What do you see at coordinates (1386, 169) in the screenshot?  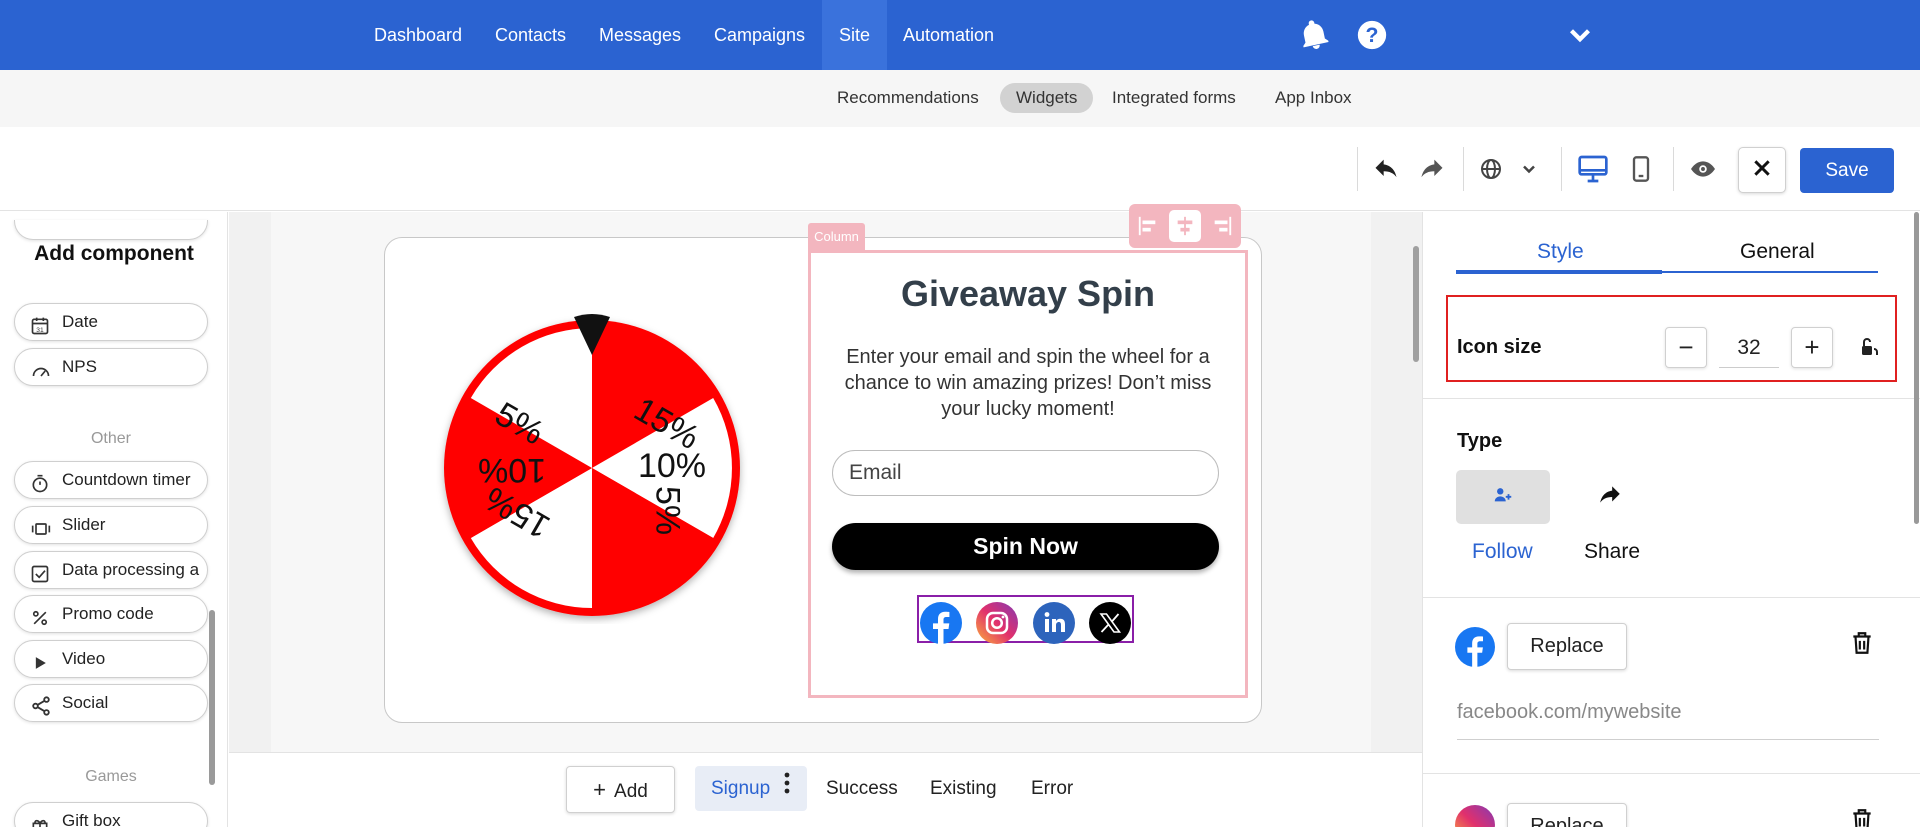 I see `undo-icon` at bounding box center [1386, 169].